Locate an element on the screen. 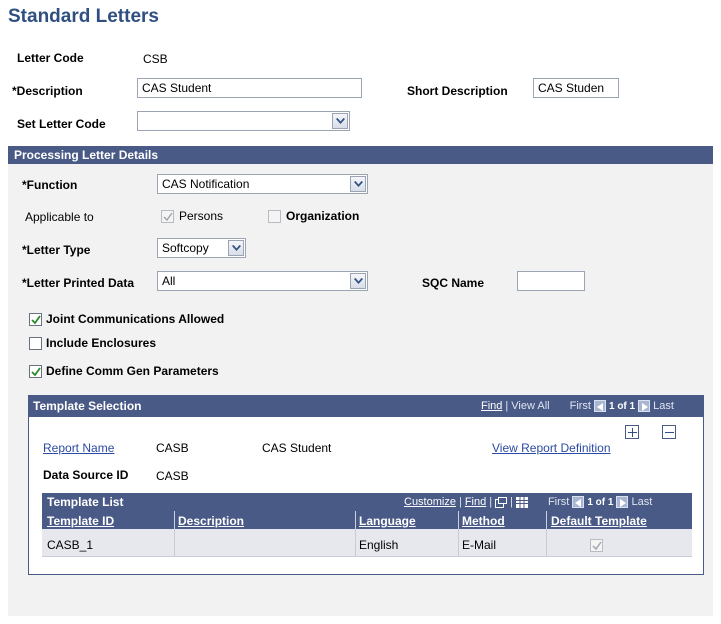 The width and height of the screenshot is (721, 624). cell-language: English is located at coordinates (379, 545).